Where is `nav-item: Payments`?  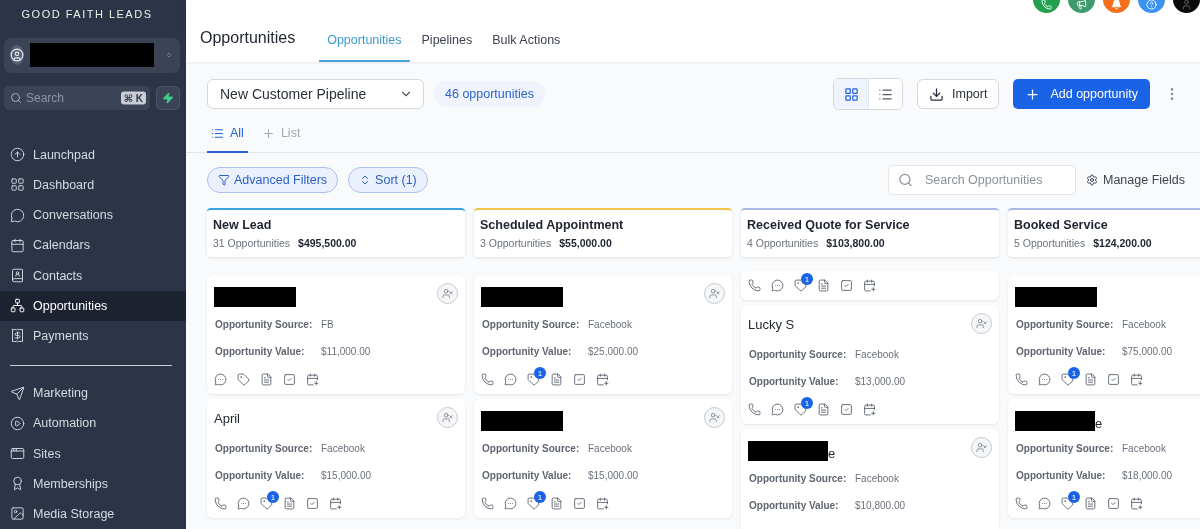
nav-item: Payments is located at coordinates (93, 336).